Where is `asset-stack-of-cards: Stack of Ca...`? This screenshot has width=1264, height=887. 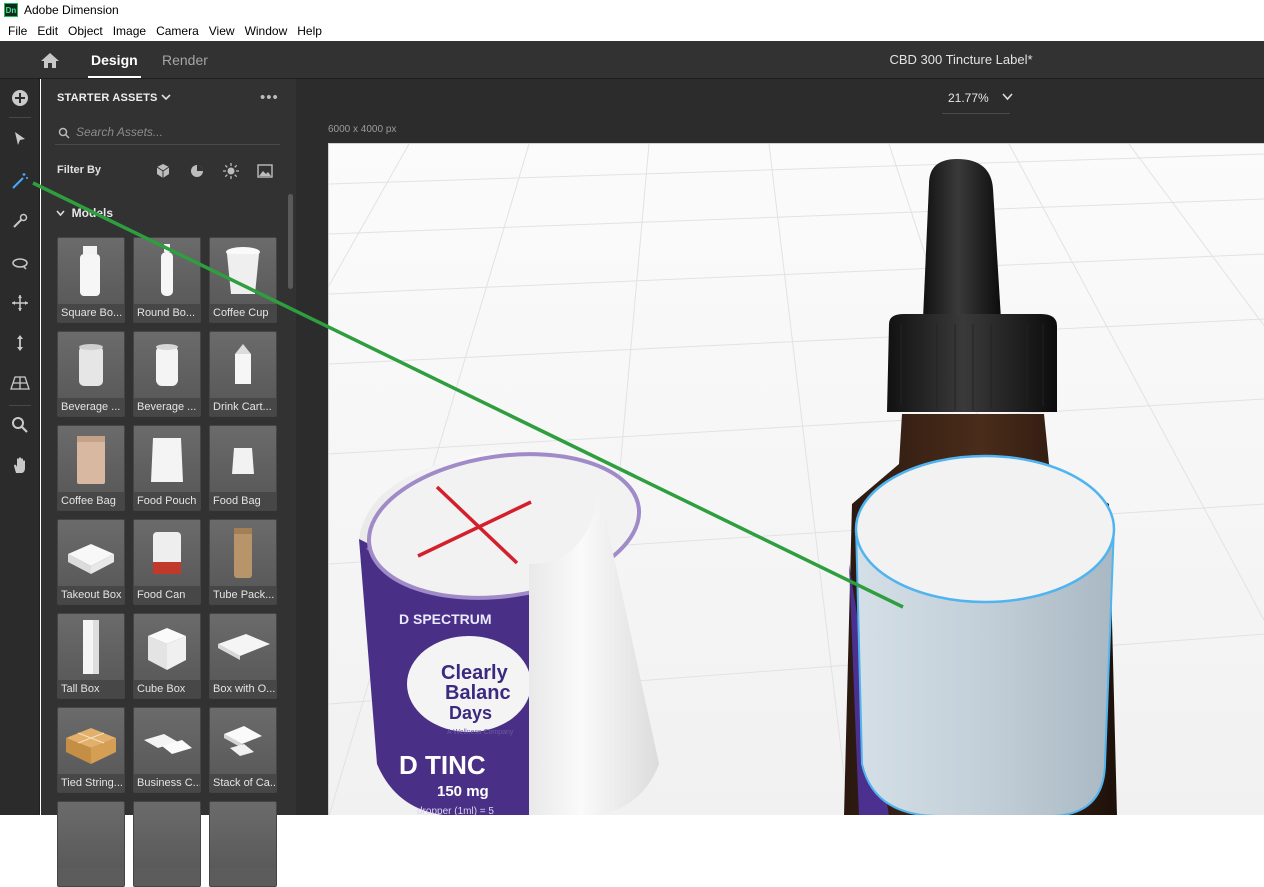
asset-stack-of-cards: Stack of Ca... is located at coordinates (243, 750).